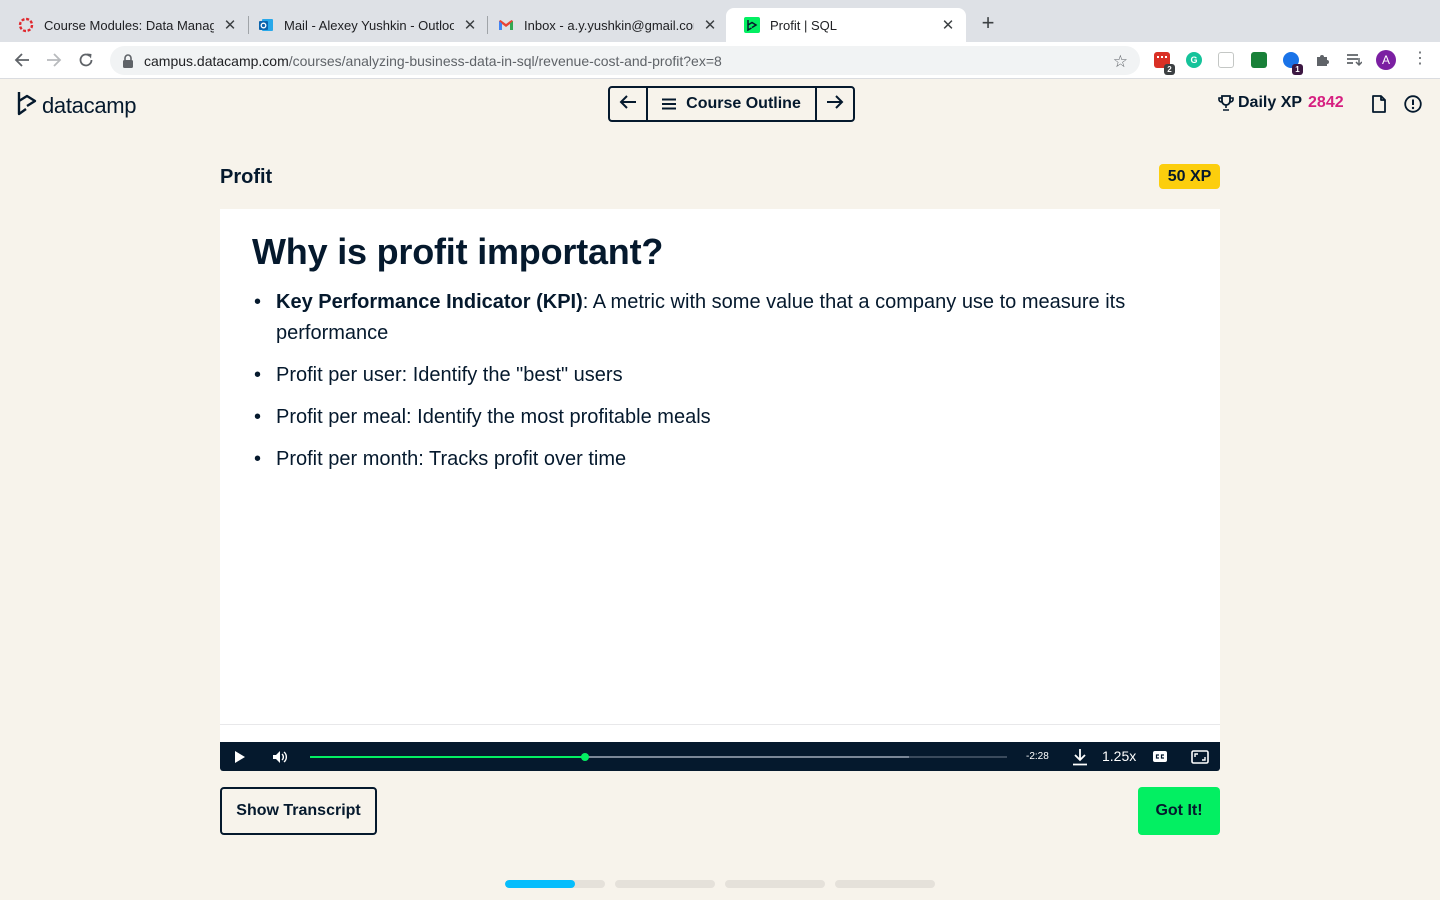 Image resolution: width=1440 pixels, height=900 pixels. What do you see at coordinates (669, 104) in the screenshot?
I see `menu-icon` at bounding box center [669, 104].